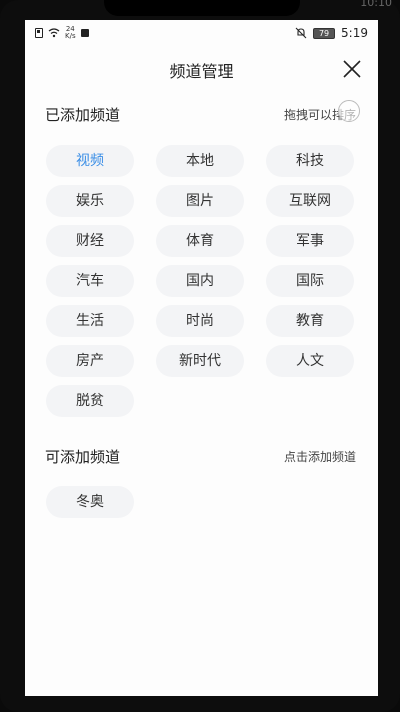 This screenshot has height=712, width=400. I want to click on page-title: 频道管理, so click(201, 71).